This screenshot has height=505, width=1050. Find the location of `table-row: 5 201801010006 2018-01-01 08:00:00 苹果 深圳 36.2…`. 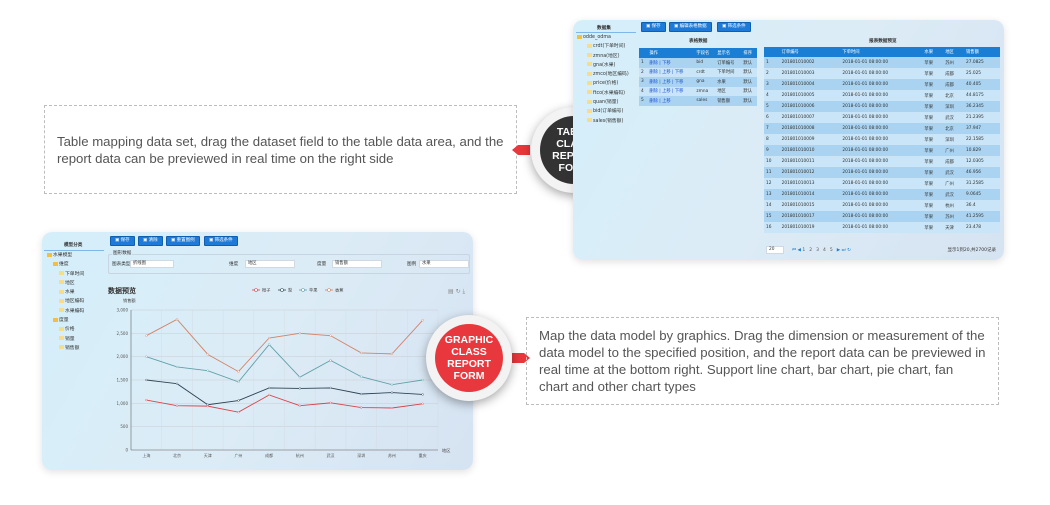

table-row: 5 201801010006 2018-01-01 08:00:00 苹果 深圳 36.2… is located at coordinates (882, 106).